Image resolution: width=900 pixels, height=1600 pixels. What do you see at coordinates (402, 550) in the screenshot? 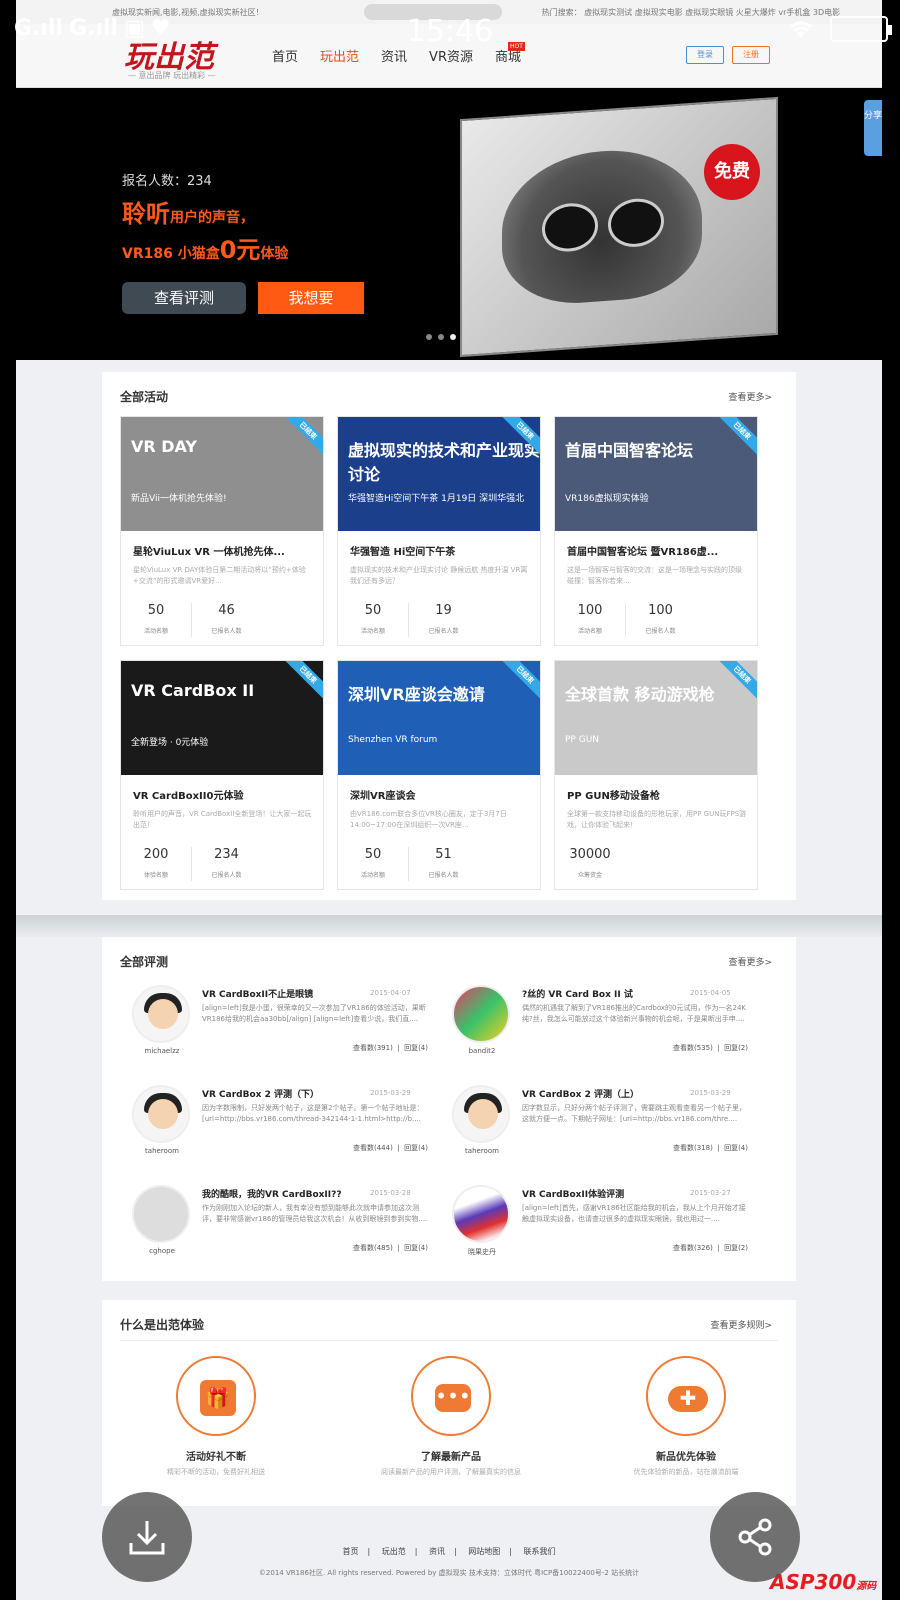
I see `activity-title: 华强智造 Hi空间下午茶` at bounding box center [402, 550].